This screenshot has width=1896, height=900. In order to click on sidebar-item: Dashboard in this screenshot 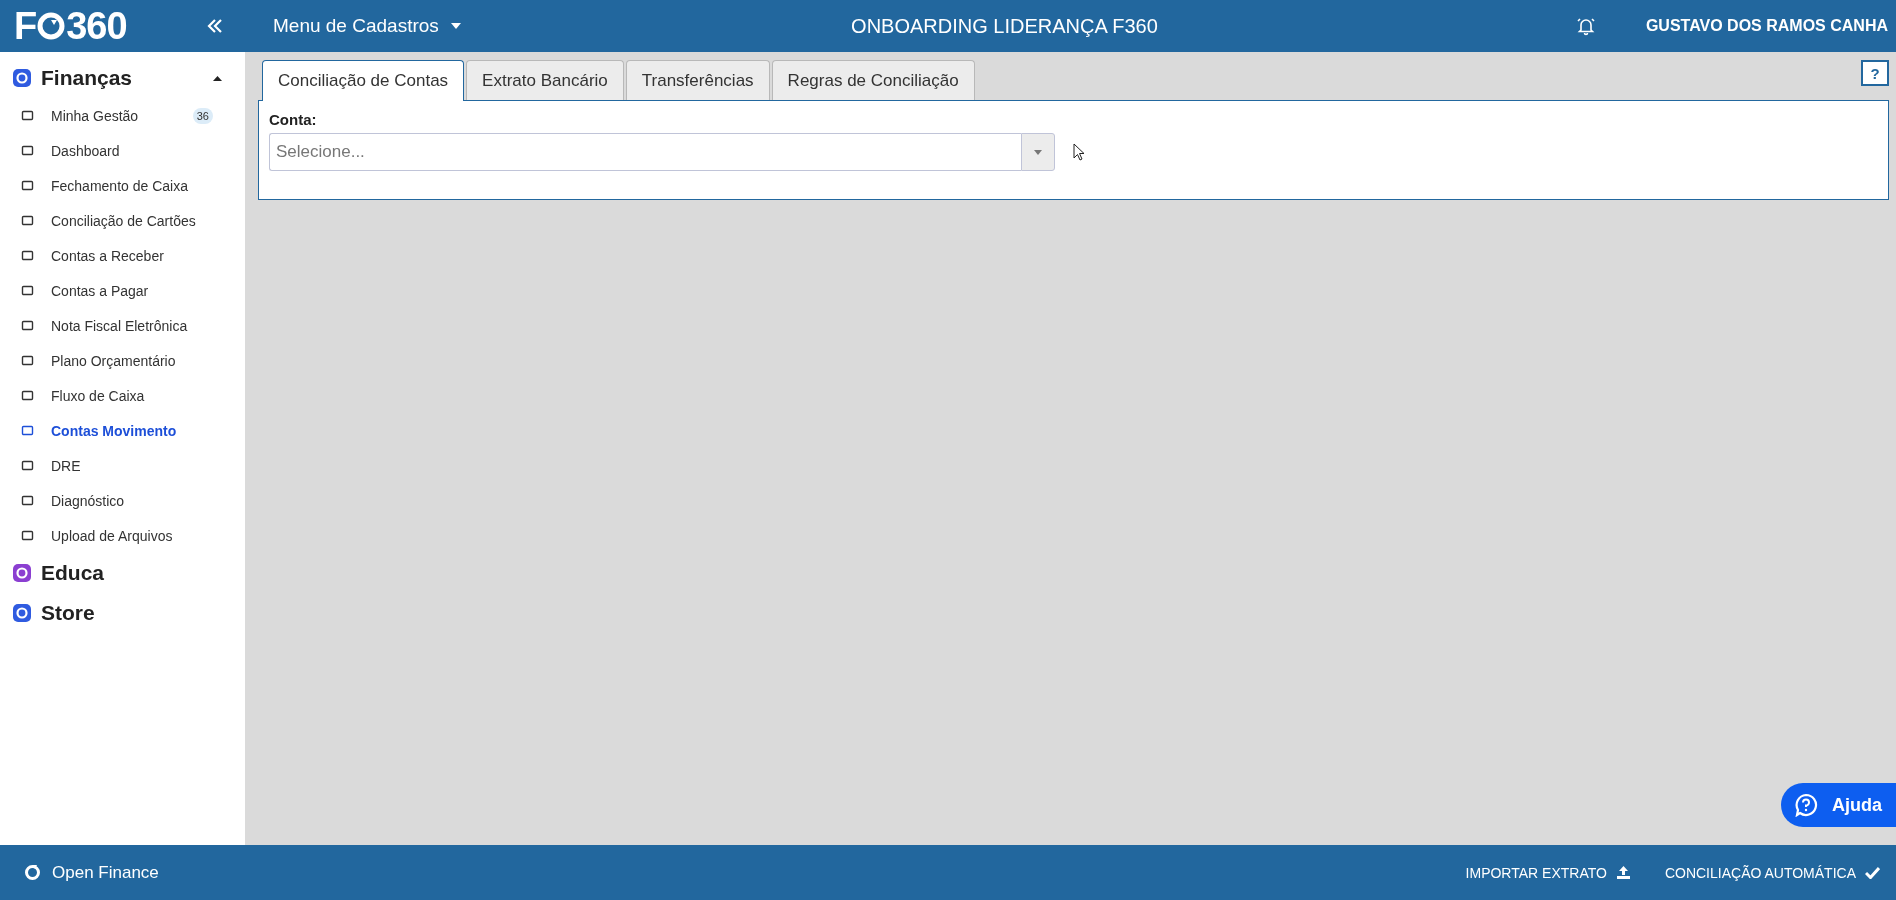, I will do `click(122, 150)`.